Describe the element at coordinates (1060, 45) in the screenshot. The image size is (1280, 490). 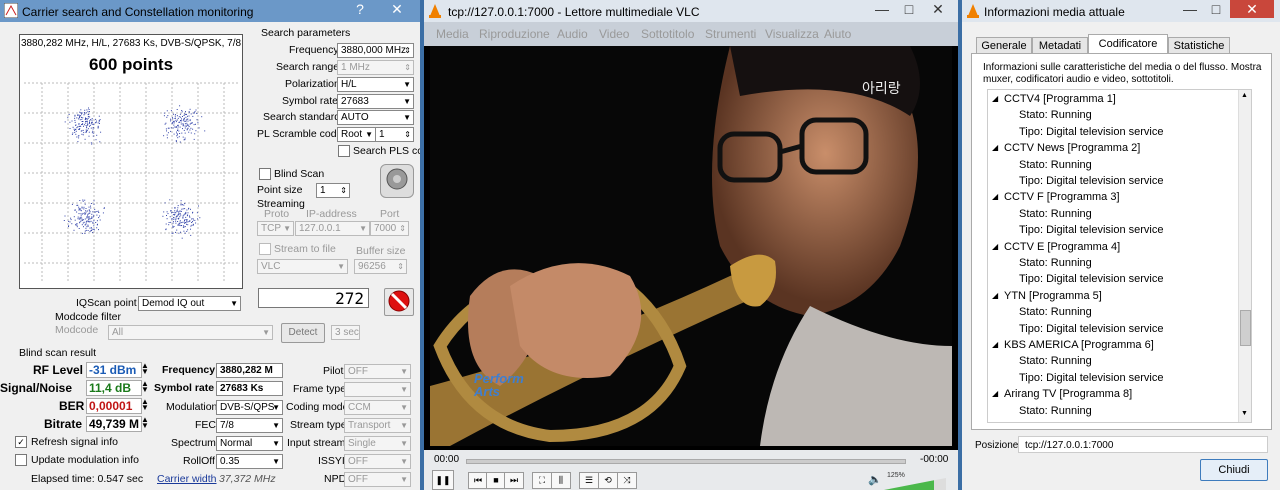
I see `tab-metadati: Metadati` at that location.